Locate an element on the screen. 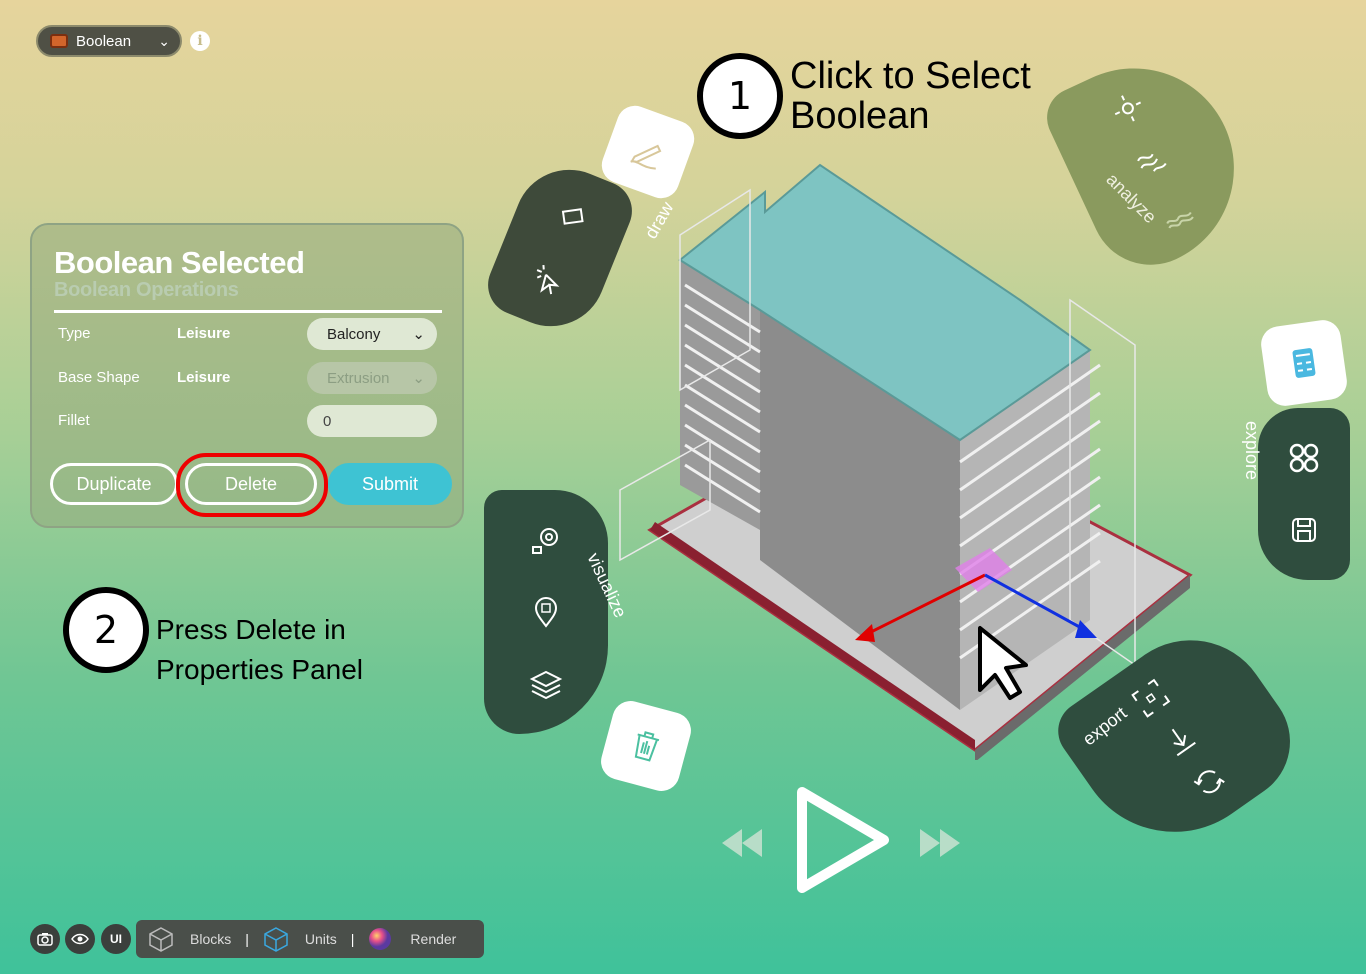 Image resolution: width=1366 pixels, height=974 pixels. fullscreen-icon is located at coordinates (1150, 698).